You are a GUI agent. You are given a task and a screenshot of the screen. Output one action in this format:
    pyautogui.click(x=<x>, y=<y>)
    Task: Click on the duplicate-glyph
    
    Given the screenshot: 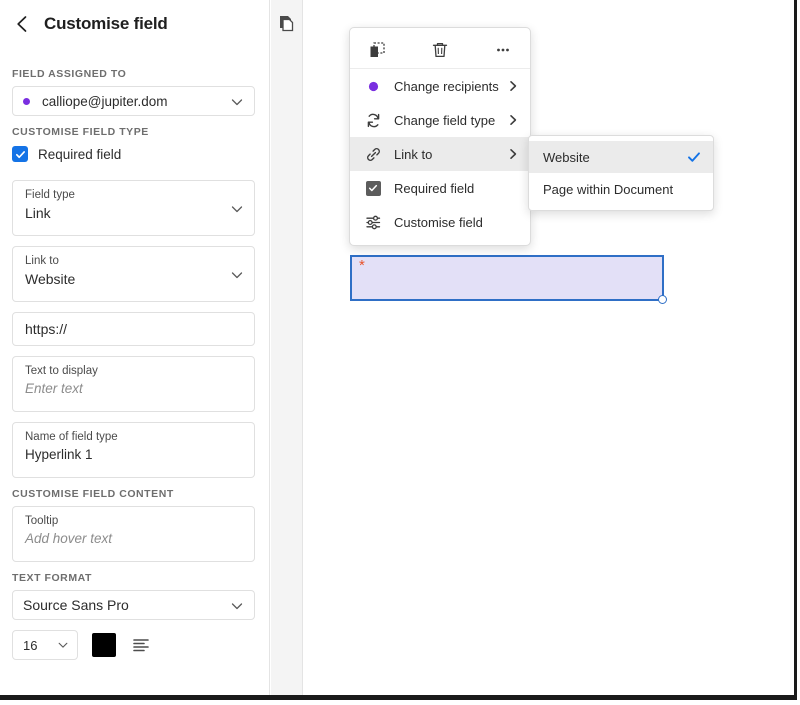 What is the action you would take?
    pyautogui.click(x=377, y=49)
    